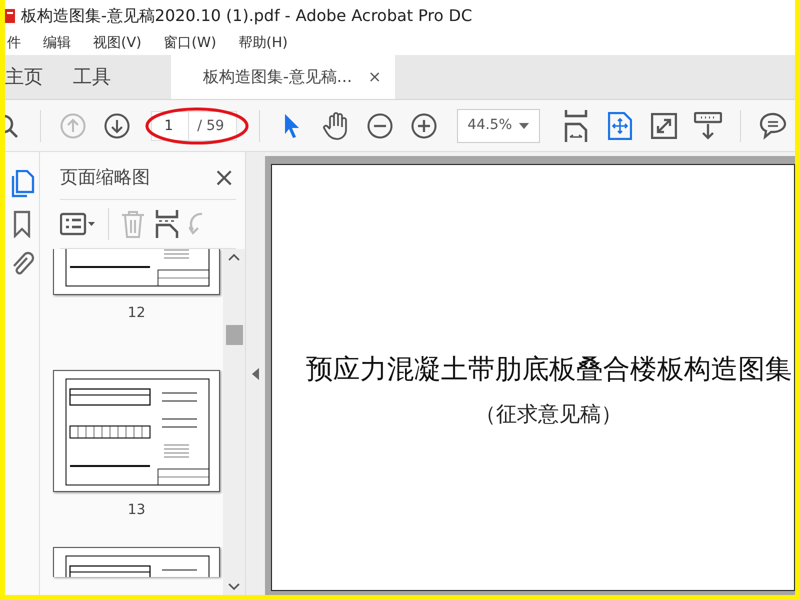 The height and width of the screenshot is (600, 800). I want to click on nav-tab: 主页, so click(33, 77).